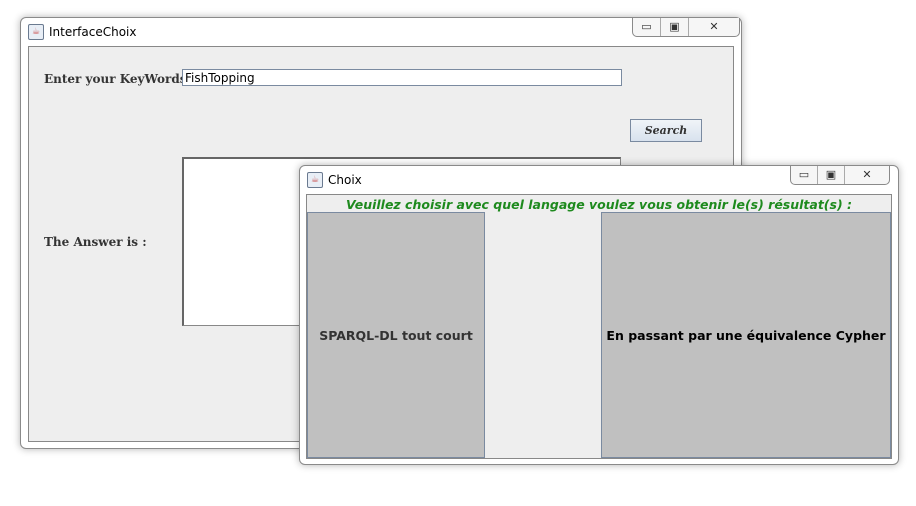  I want to click on window-title: InterfaceChoix, so click(93, 32).